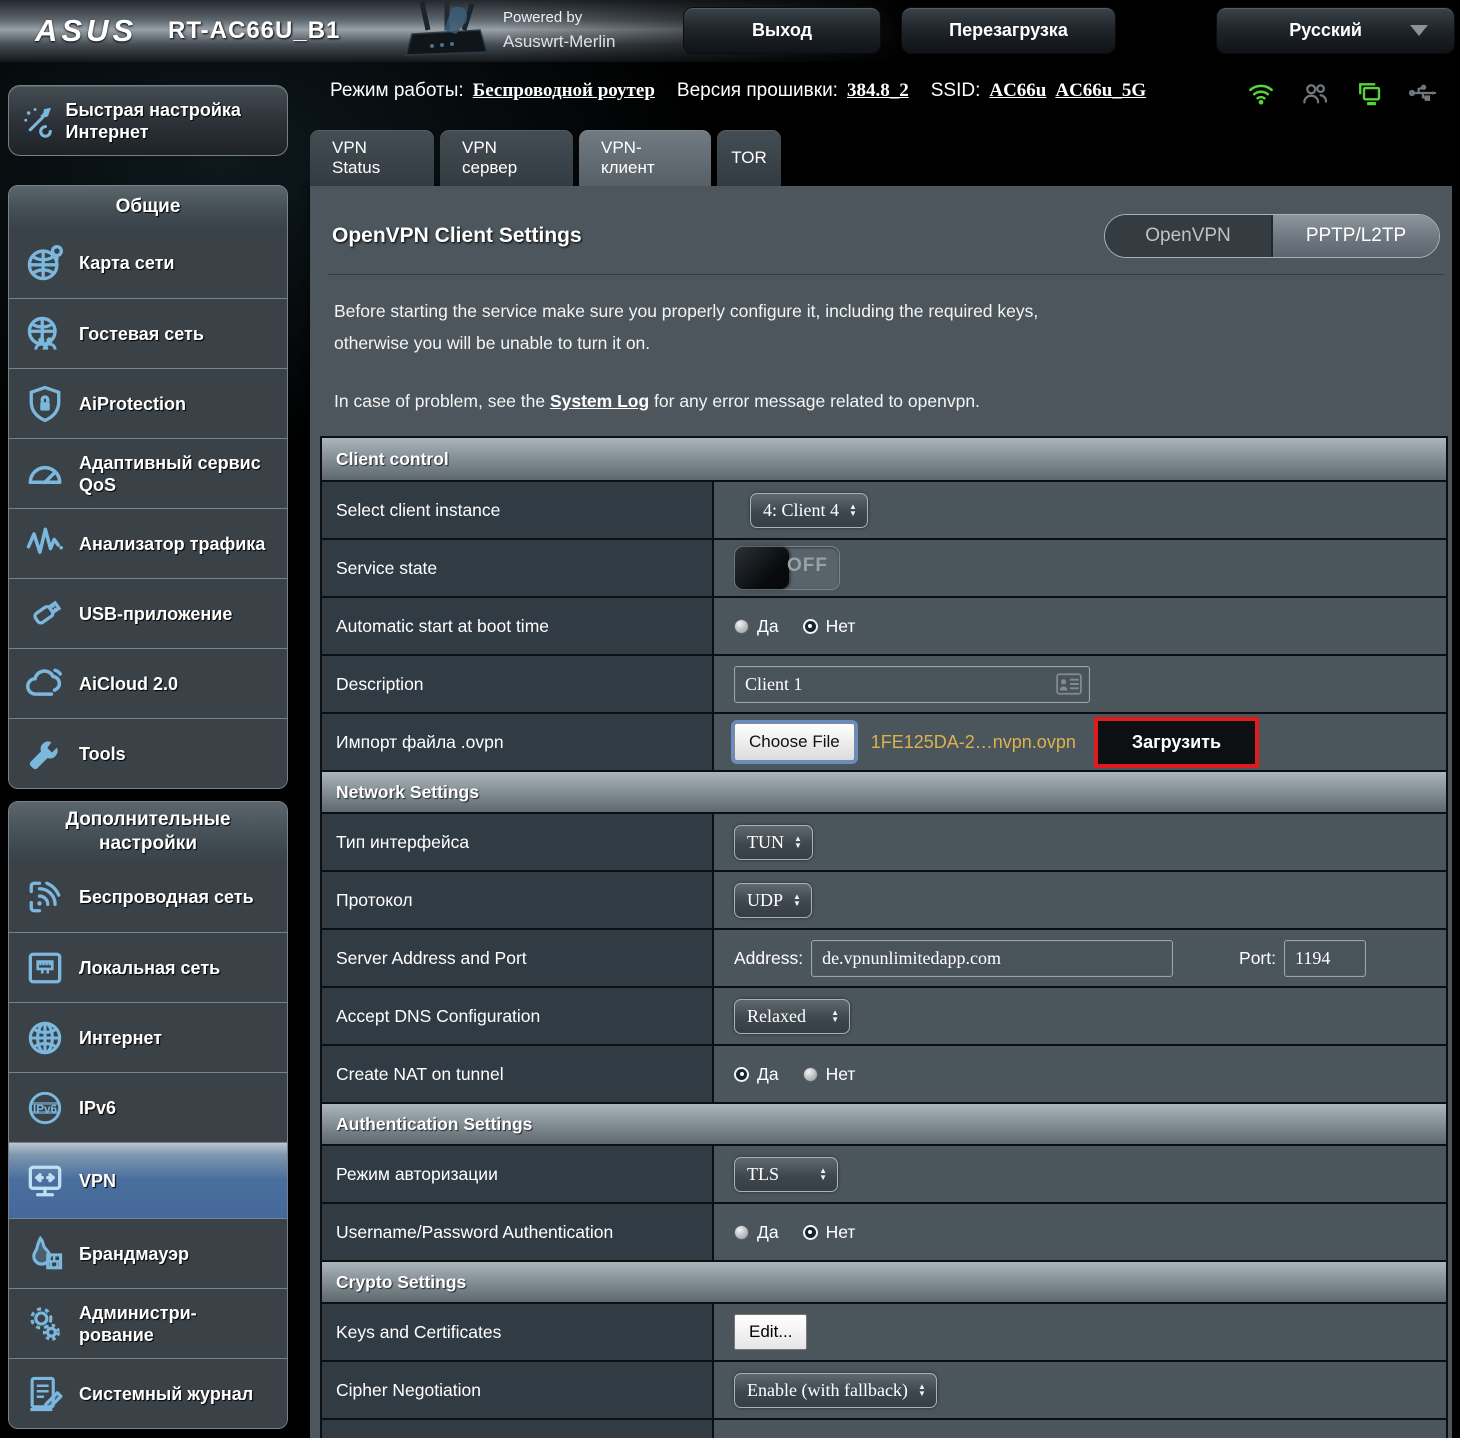  What do you see at coordinates (884, 1173) in the screenshot?
I see `row-auth-mode: Режим авторизации TLS ▲ ▼` at bounding box center [884, 1173].